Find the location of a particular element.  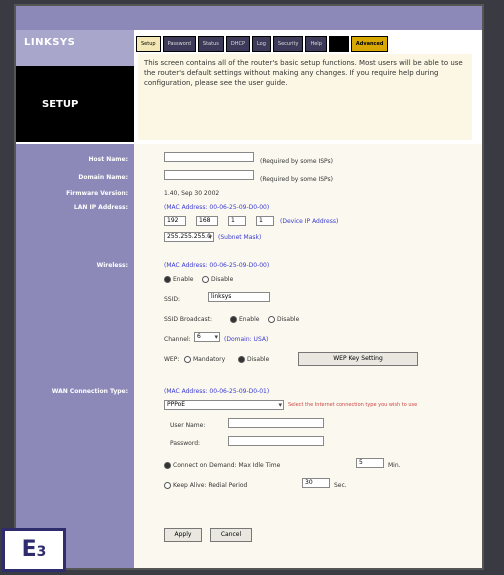

firmware-version: 1.40, Sep 30 2002 is located at coordinates (192, 193).